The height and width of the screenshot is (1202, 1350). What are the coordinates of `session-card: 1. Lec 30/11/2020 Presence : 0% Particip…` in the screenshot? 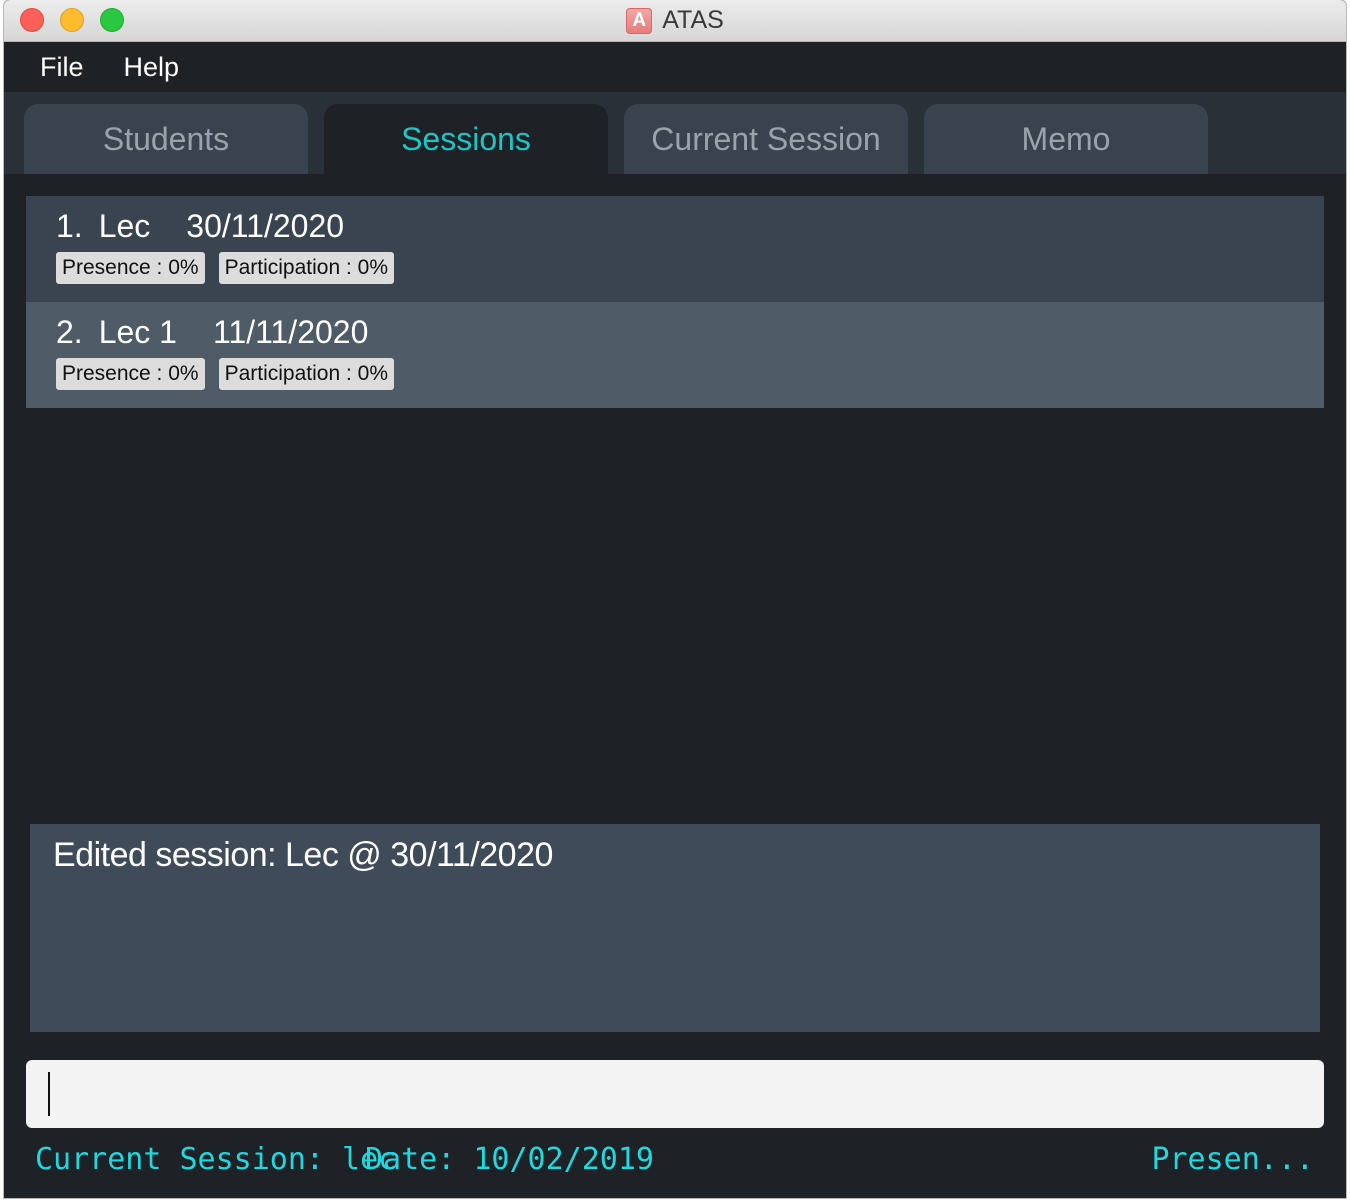 It's located at (675, 249).